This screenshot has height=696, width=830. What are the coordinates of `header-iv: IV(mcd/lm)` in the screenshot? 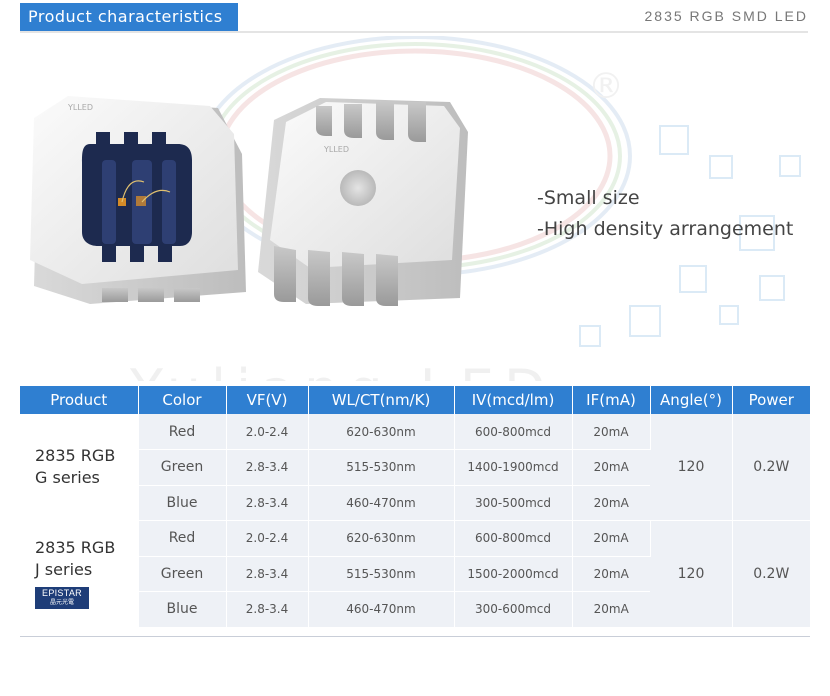 It's located at (513, 400).